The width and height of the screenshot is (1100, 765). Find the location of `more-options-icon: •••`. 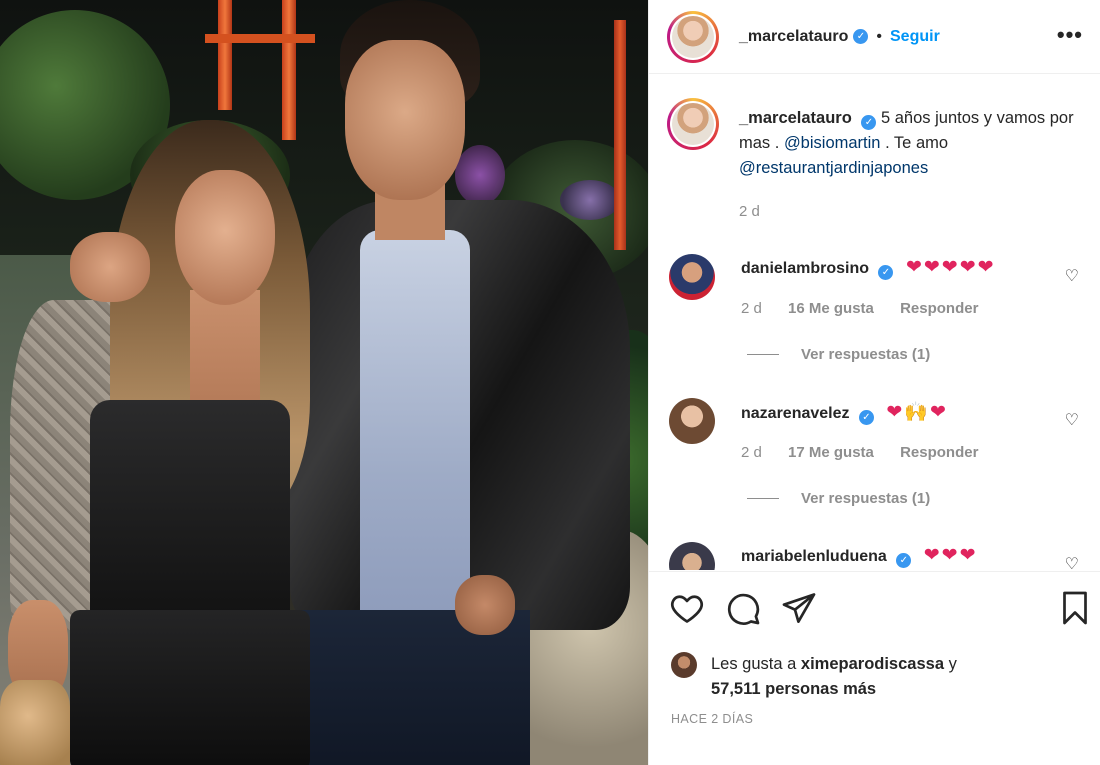

more-options-icon: ••• is located at coordinates (1070, 35).